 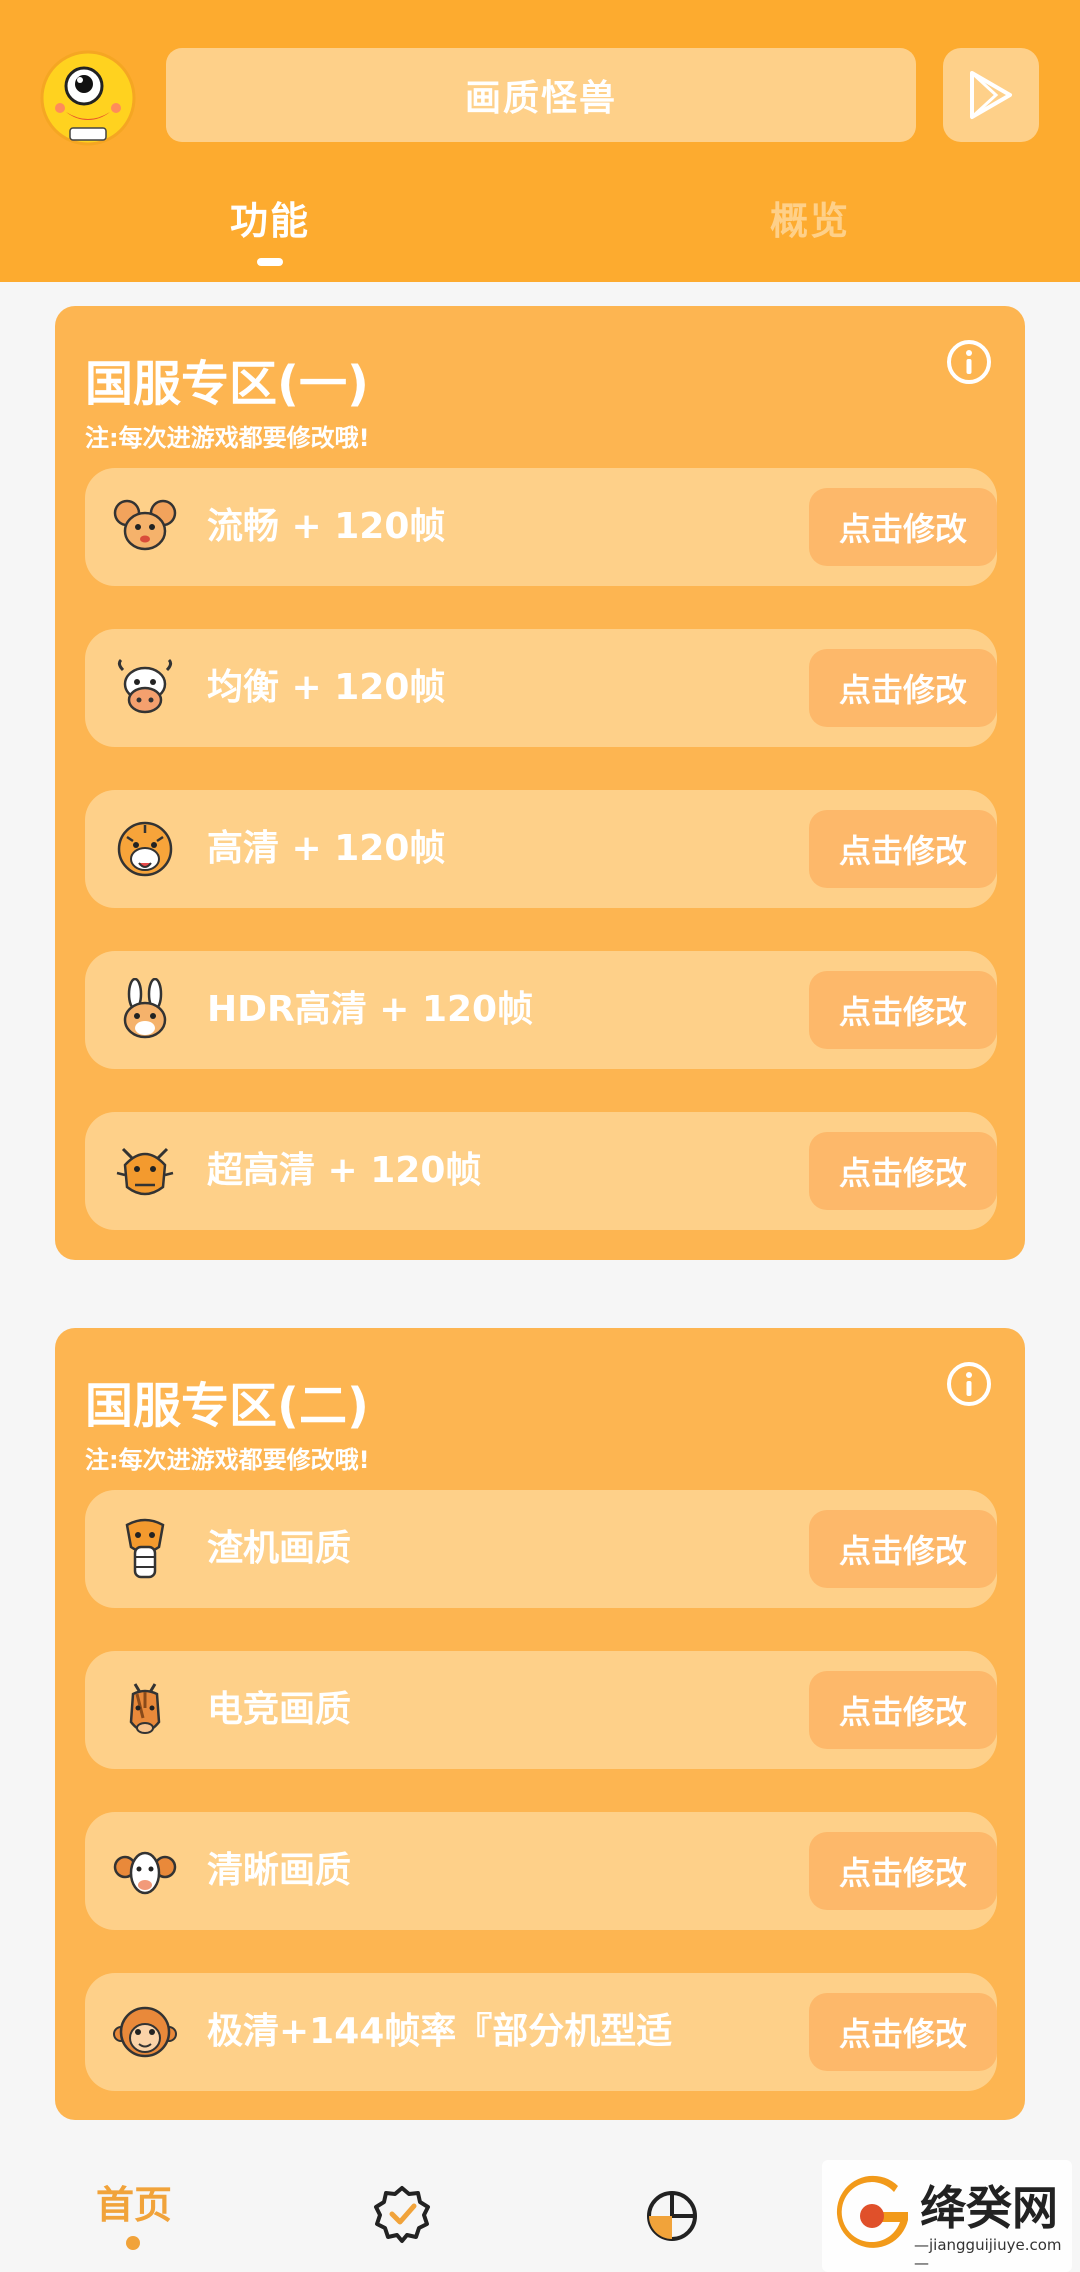 What do you see at coordinates (270, 217) in the screenshot?
I see `tab-functions: 功能` at bounding box center [270, 217].